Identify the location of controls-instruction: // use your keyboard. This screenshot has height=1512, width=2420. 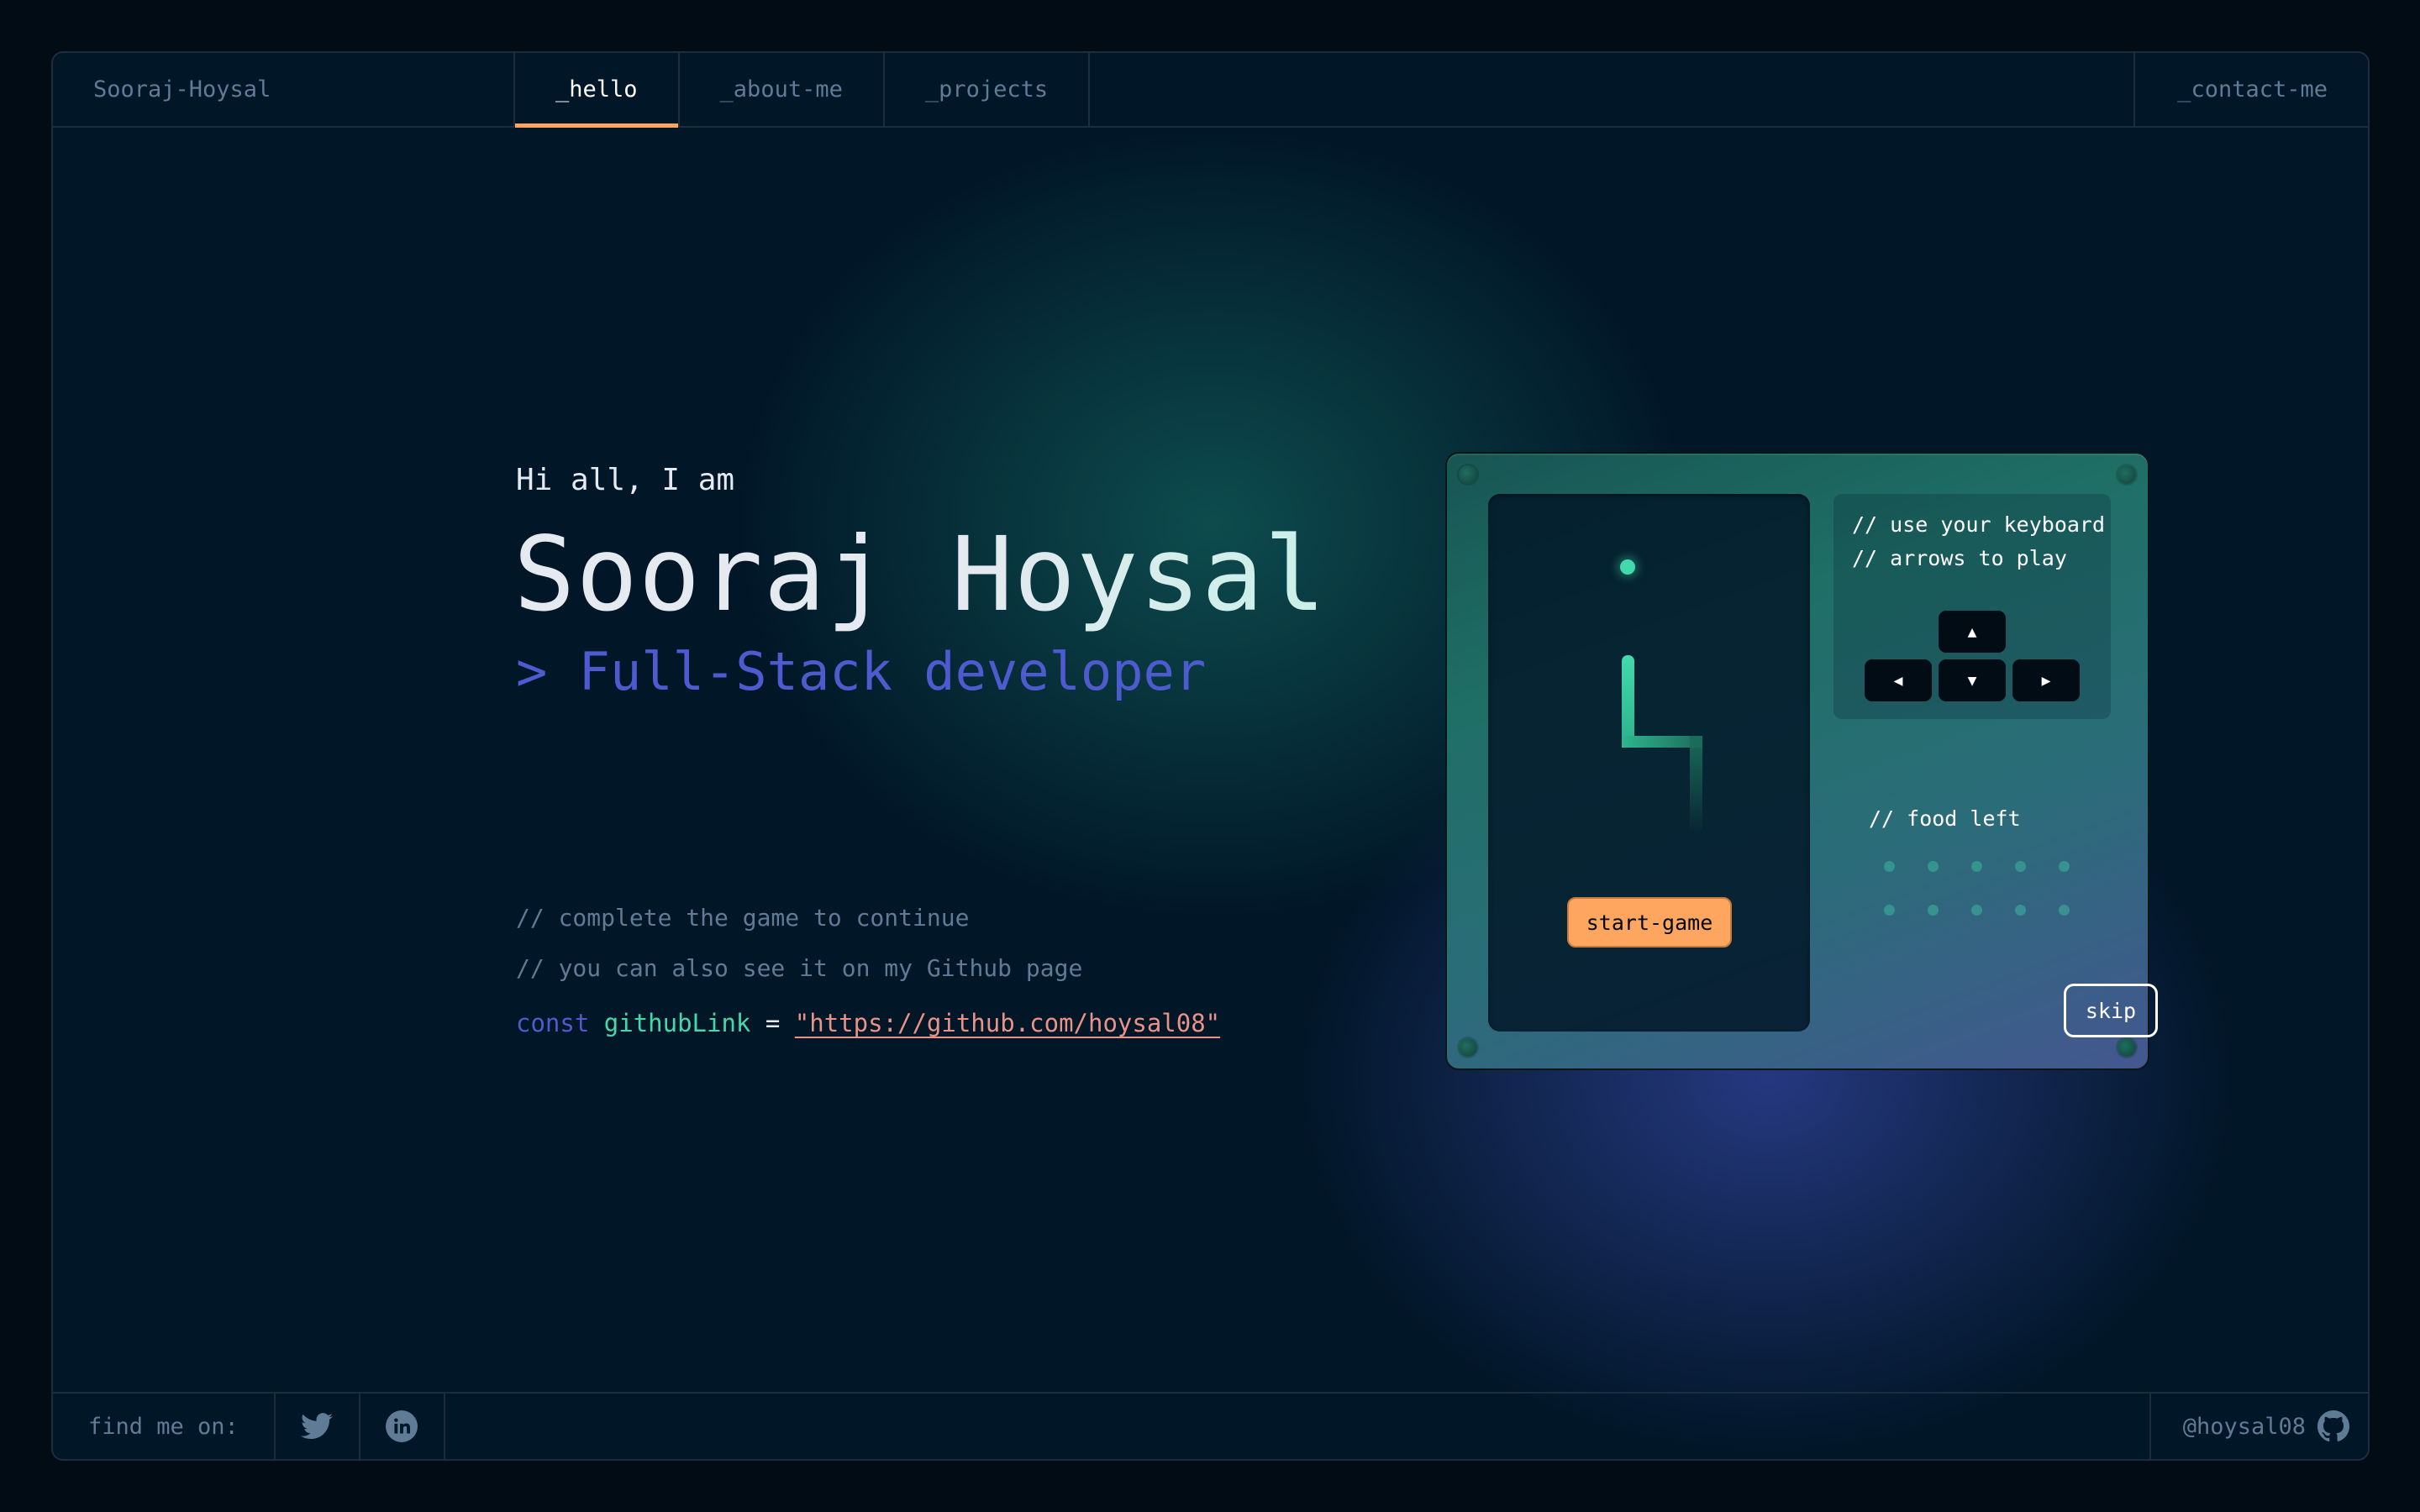
(1979, 524).